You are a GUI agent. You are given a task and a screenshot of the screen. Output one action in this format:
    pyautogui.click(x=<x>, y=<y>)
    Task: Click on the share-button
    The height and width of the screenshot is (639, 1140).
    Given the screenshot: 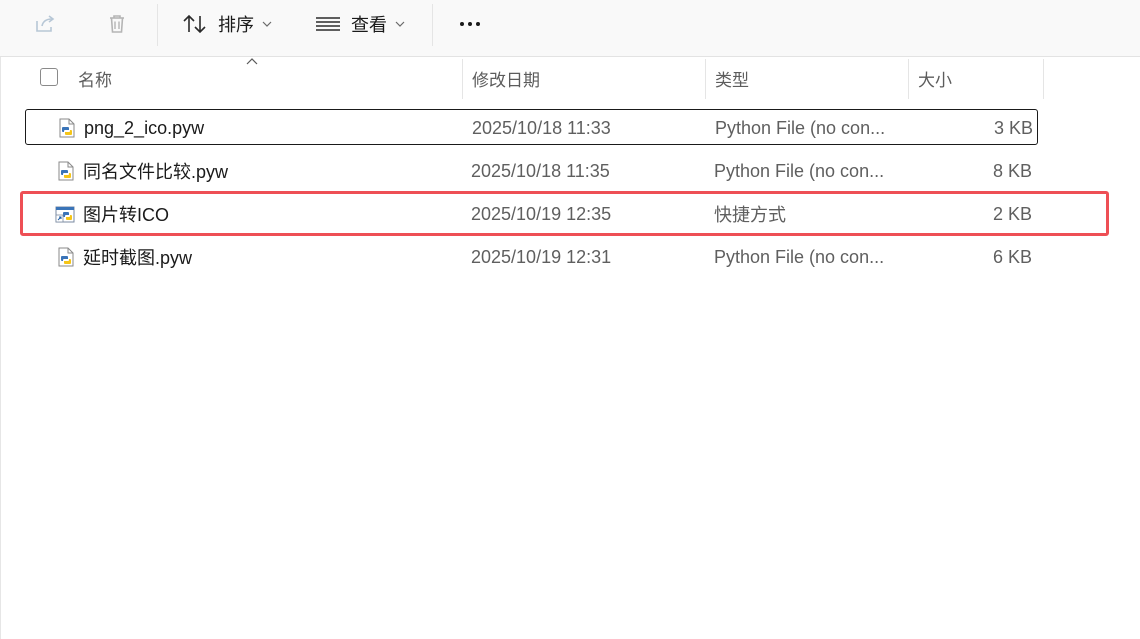 What is the action you would take?
    pyautogui.click(x=45, y=24)
    